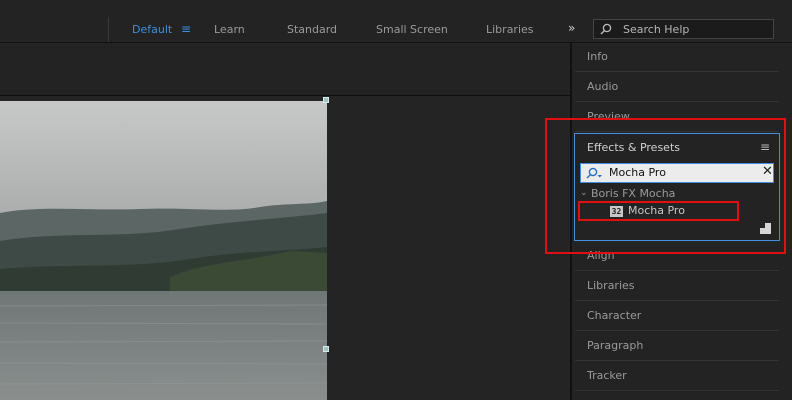 This screenshot has height=400, width=792. Describe the element at coordinates (615, 345) in the screenshot. I see `panel-tab-label: Paragraph` at that location.